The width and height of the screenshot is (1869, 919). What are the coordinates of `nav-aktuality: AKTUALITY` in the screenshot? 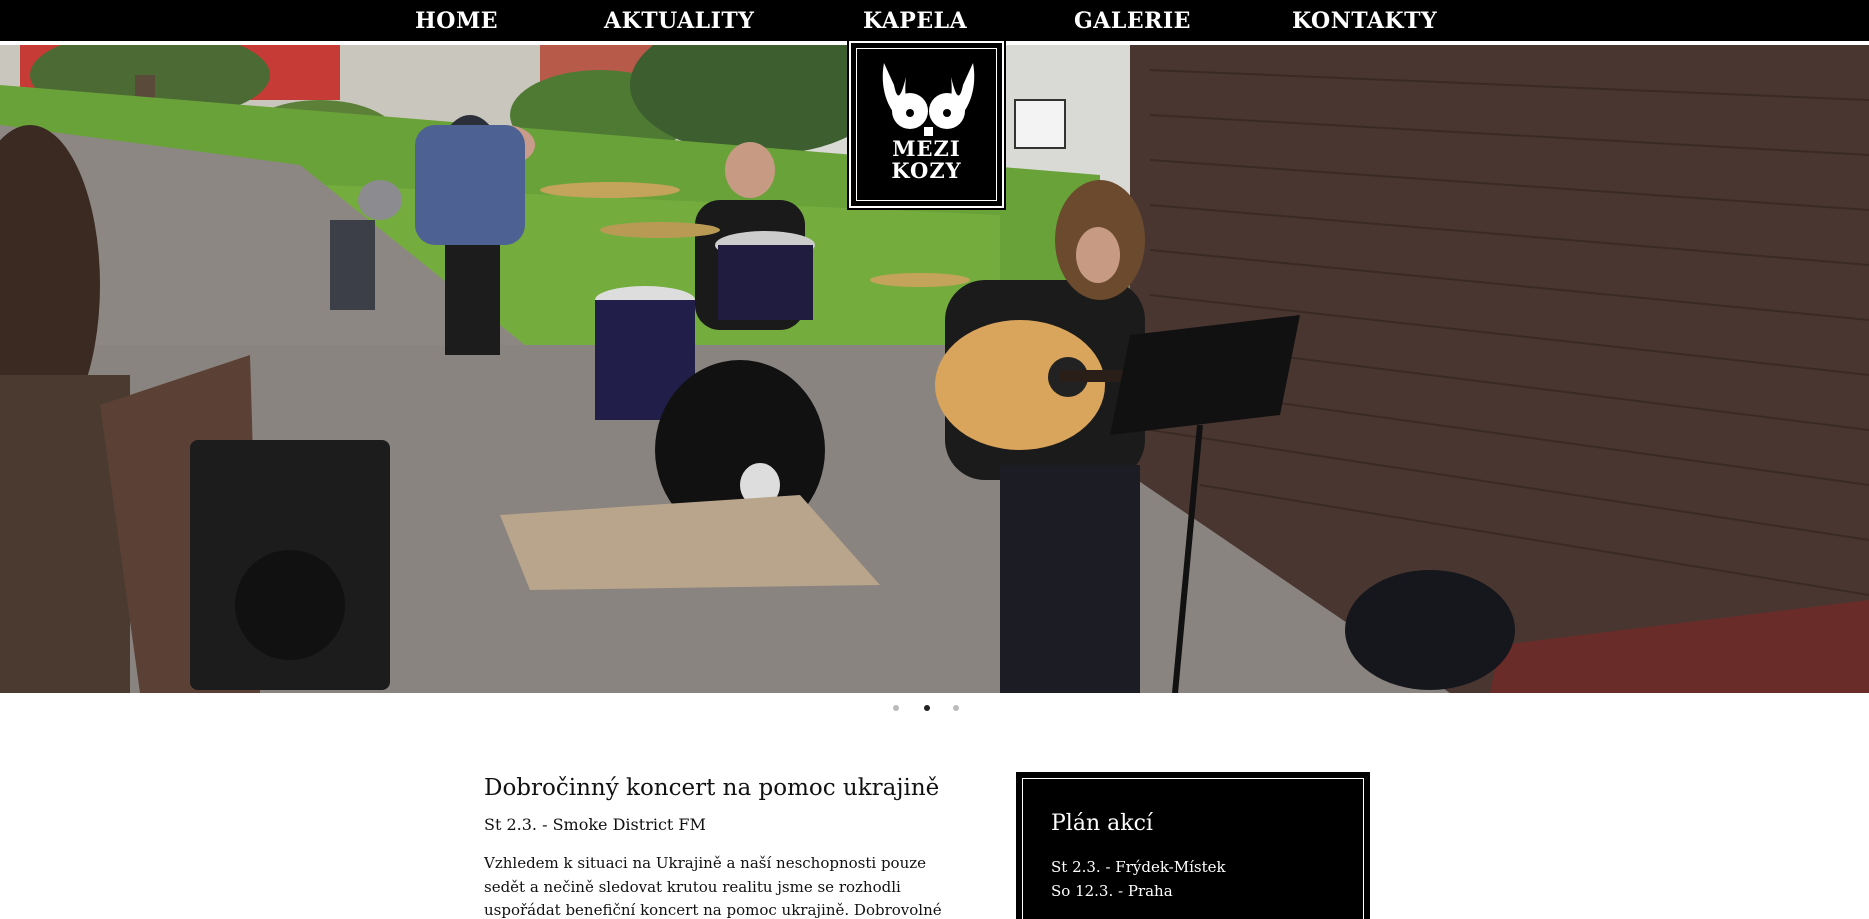 It's located at (679, 21).